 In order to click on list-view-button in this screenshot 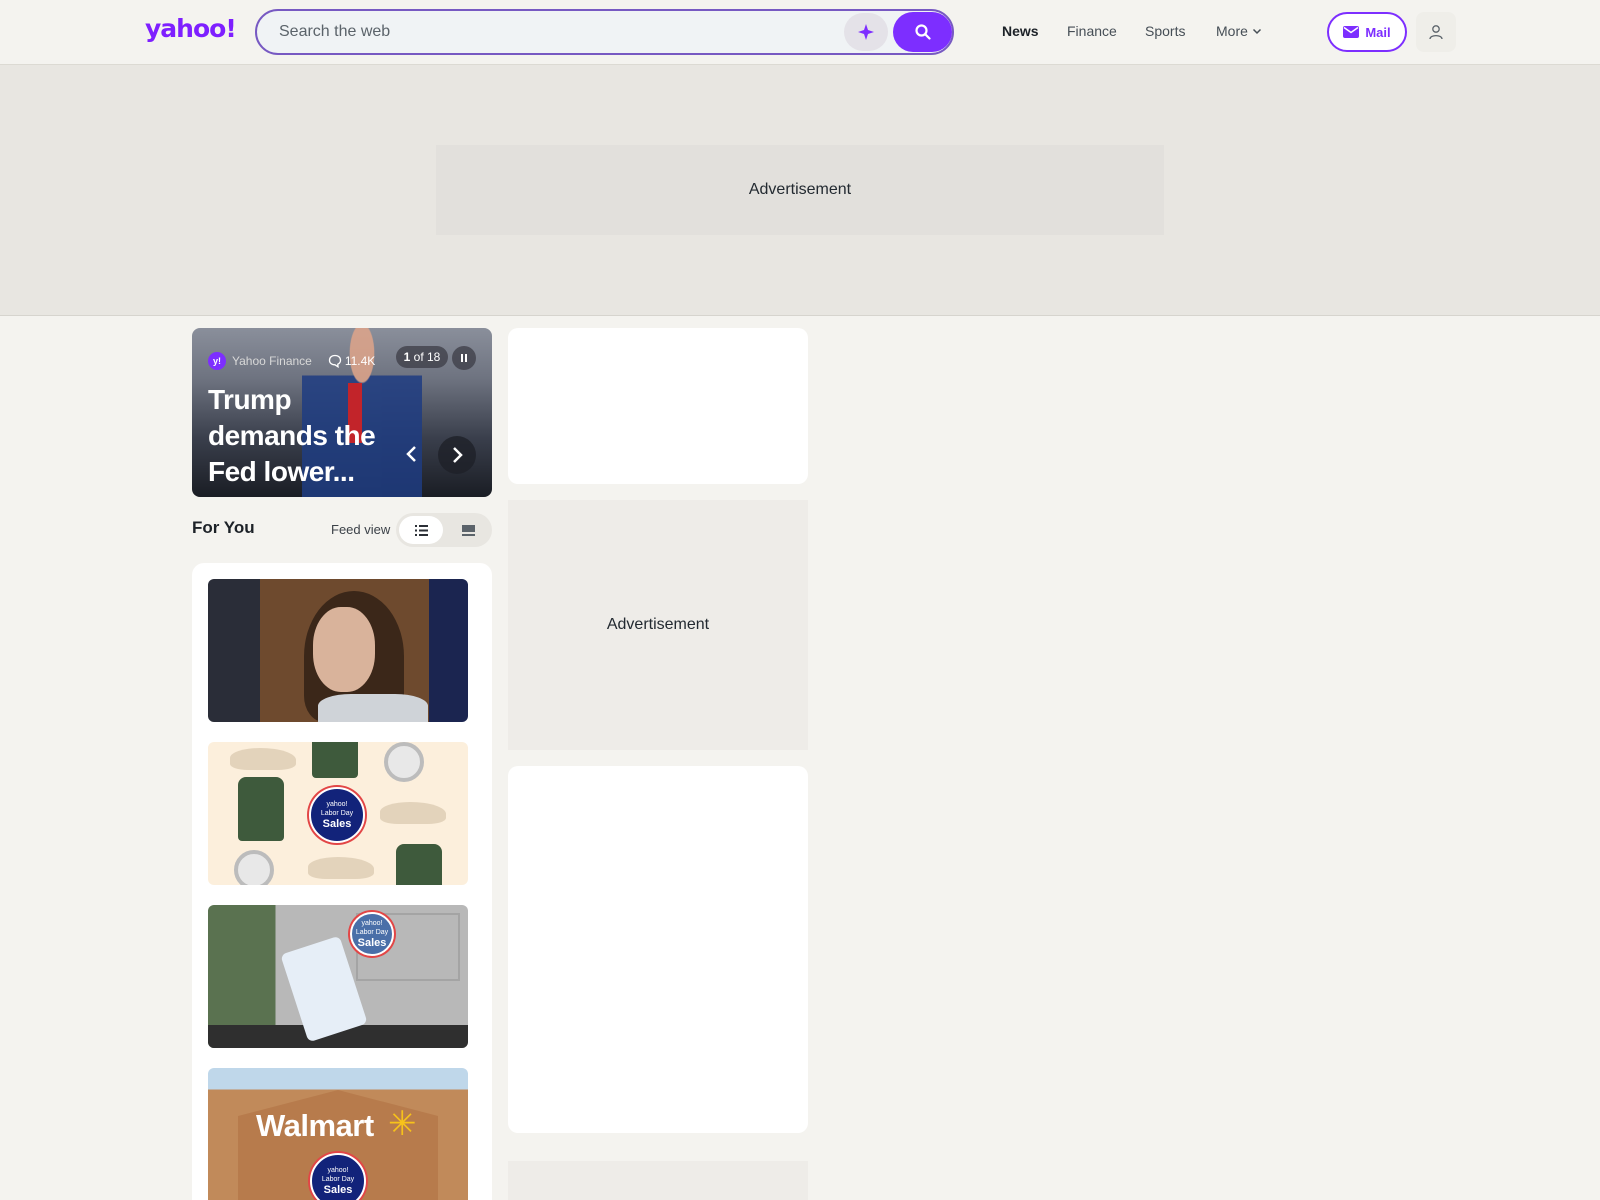, I will do `click(421, 530)`.